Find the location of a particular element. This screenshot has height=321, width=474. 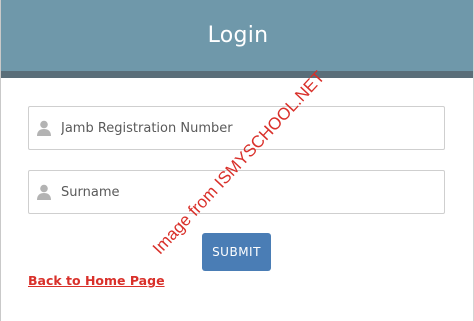

page-title: Login is located at coordinates (238, 35).